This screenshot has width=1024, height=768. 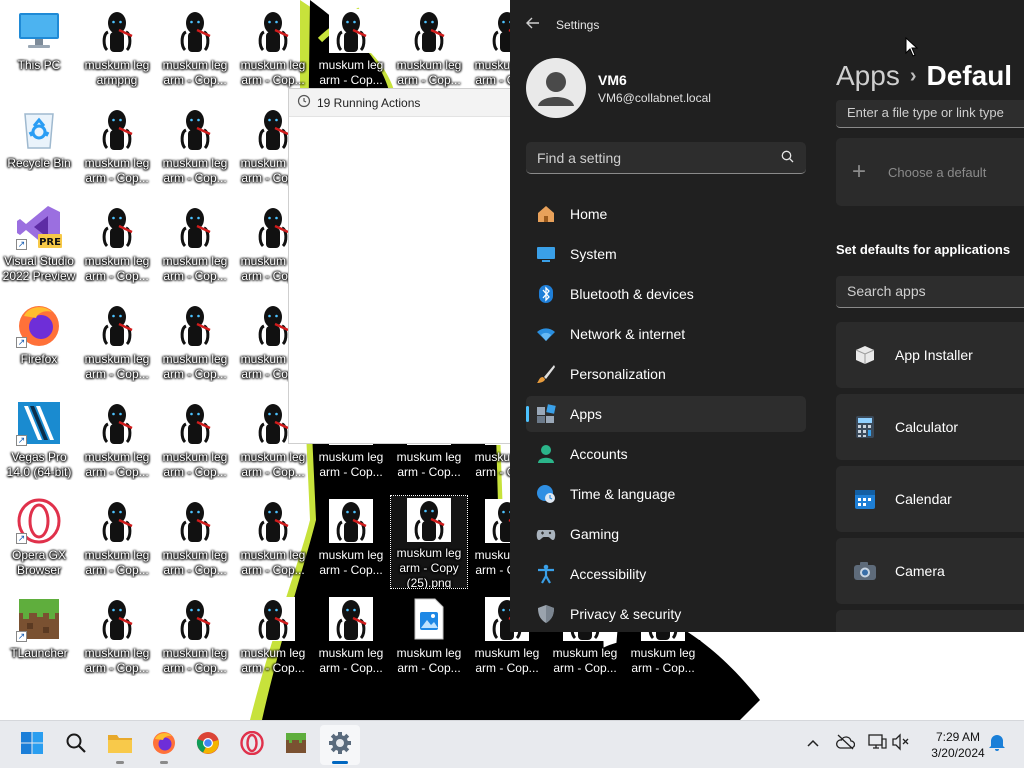 I want to click on minecraft-taskbar-button, so click(x=296, y=745).